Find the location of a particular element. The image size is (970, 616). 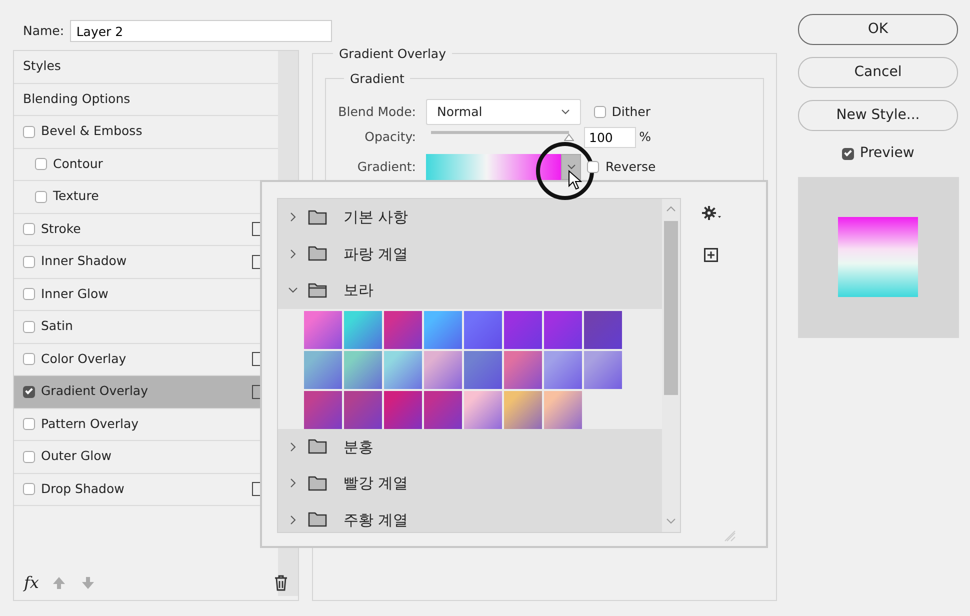

style-list-item: Bevel & Emboss is located at coordinates (146, 132).